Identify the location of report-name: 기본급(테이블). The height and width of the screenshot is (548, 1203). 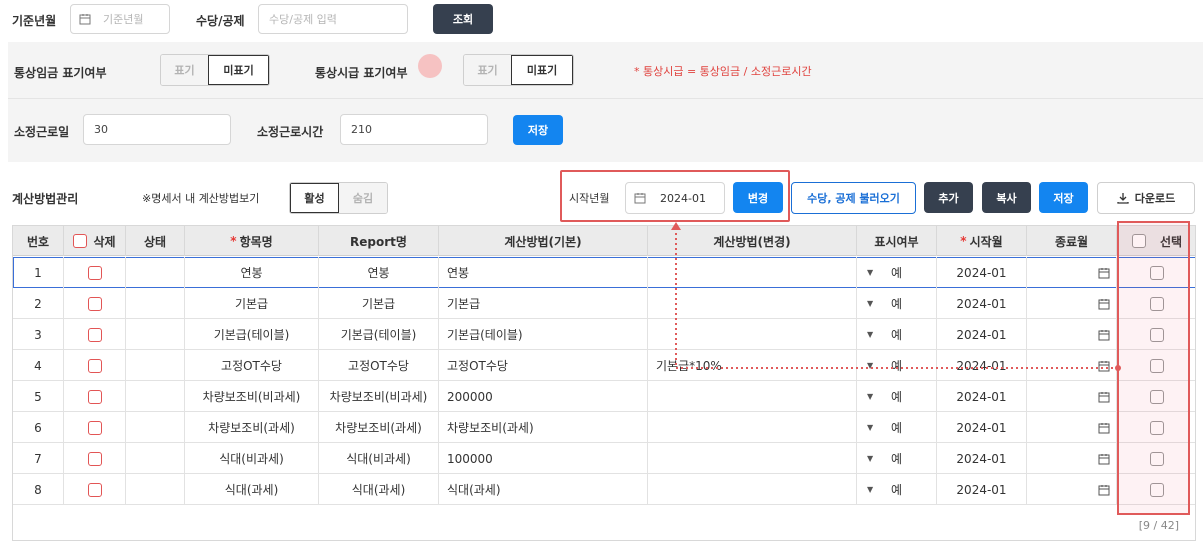
(379, 334).